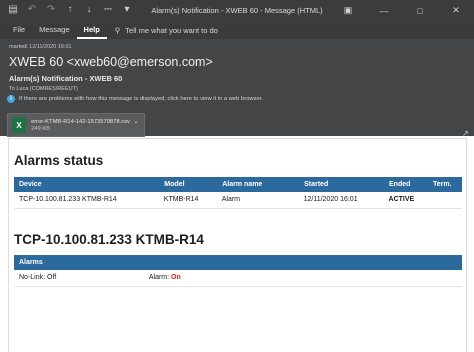 This screenshot has width=474, height=352. I want to click on column-model: Model, so click(188, 184).